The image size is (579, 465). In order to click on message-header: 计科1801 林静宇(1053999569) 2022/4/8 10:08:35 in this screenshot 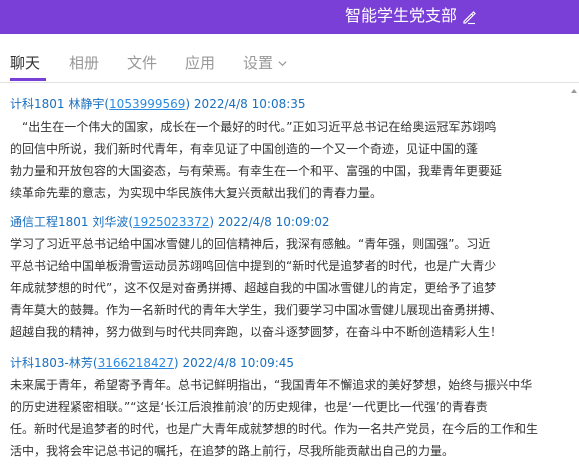, I will do `click(158, 104)`.